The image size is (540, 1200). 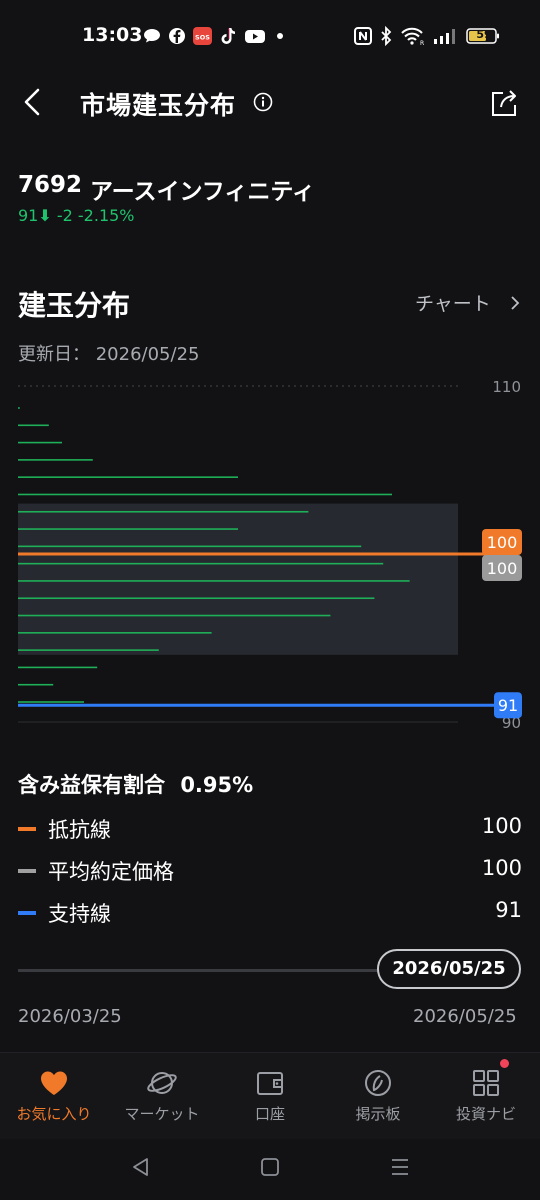 I want to click on nav-label: お気に入り, so click(x=54, y=1114).